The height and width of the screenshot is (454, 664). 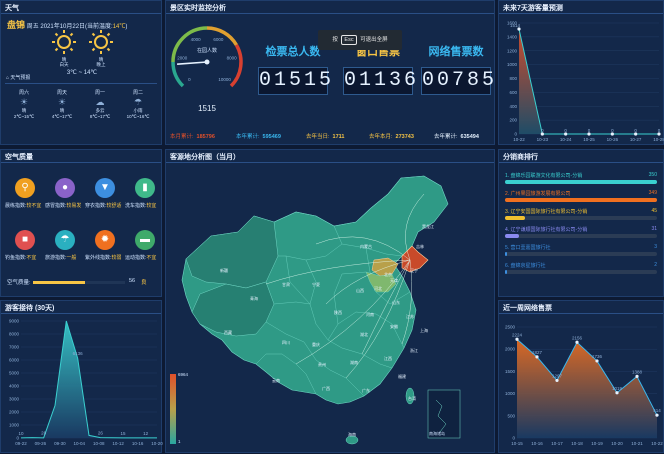 I want to click on weather-title: 天气, so click(x=12, y=8).